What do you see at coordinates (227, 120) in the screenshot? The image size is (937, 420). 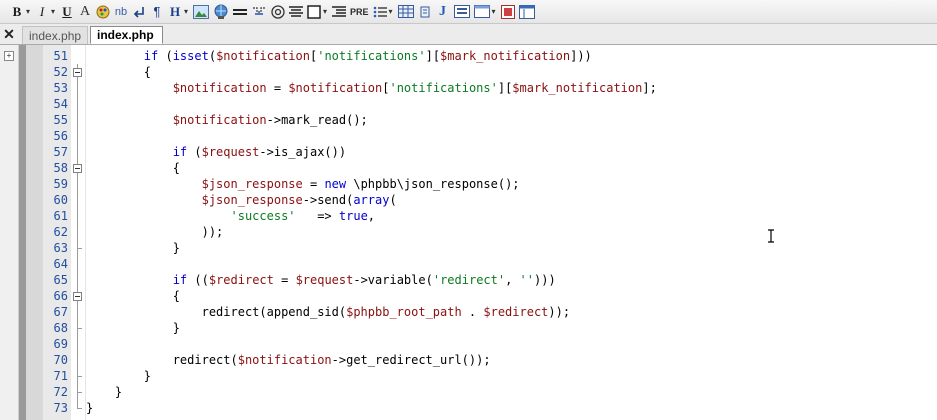 I see `code-line: $notification->mark_read();` at bounding box center [227, 120].